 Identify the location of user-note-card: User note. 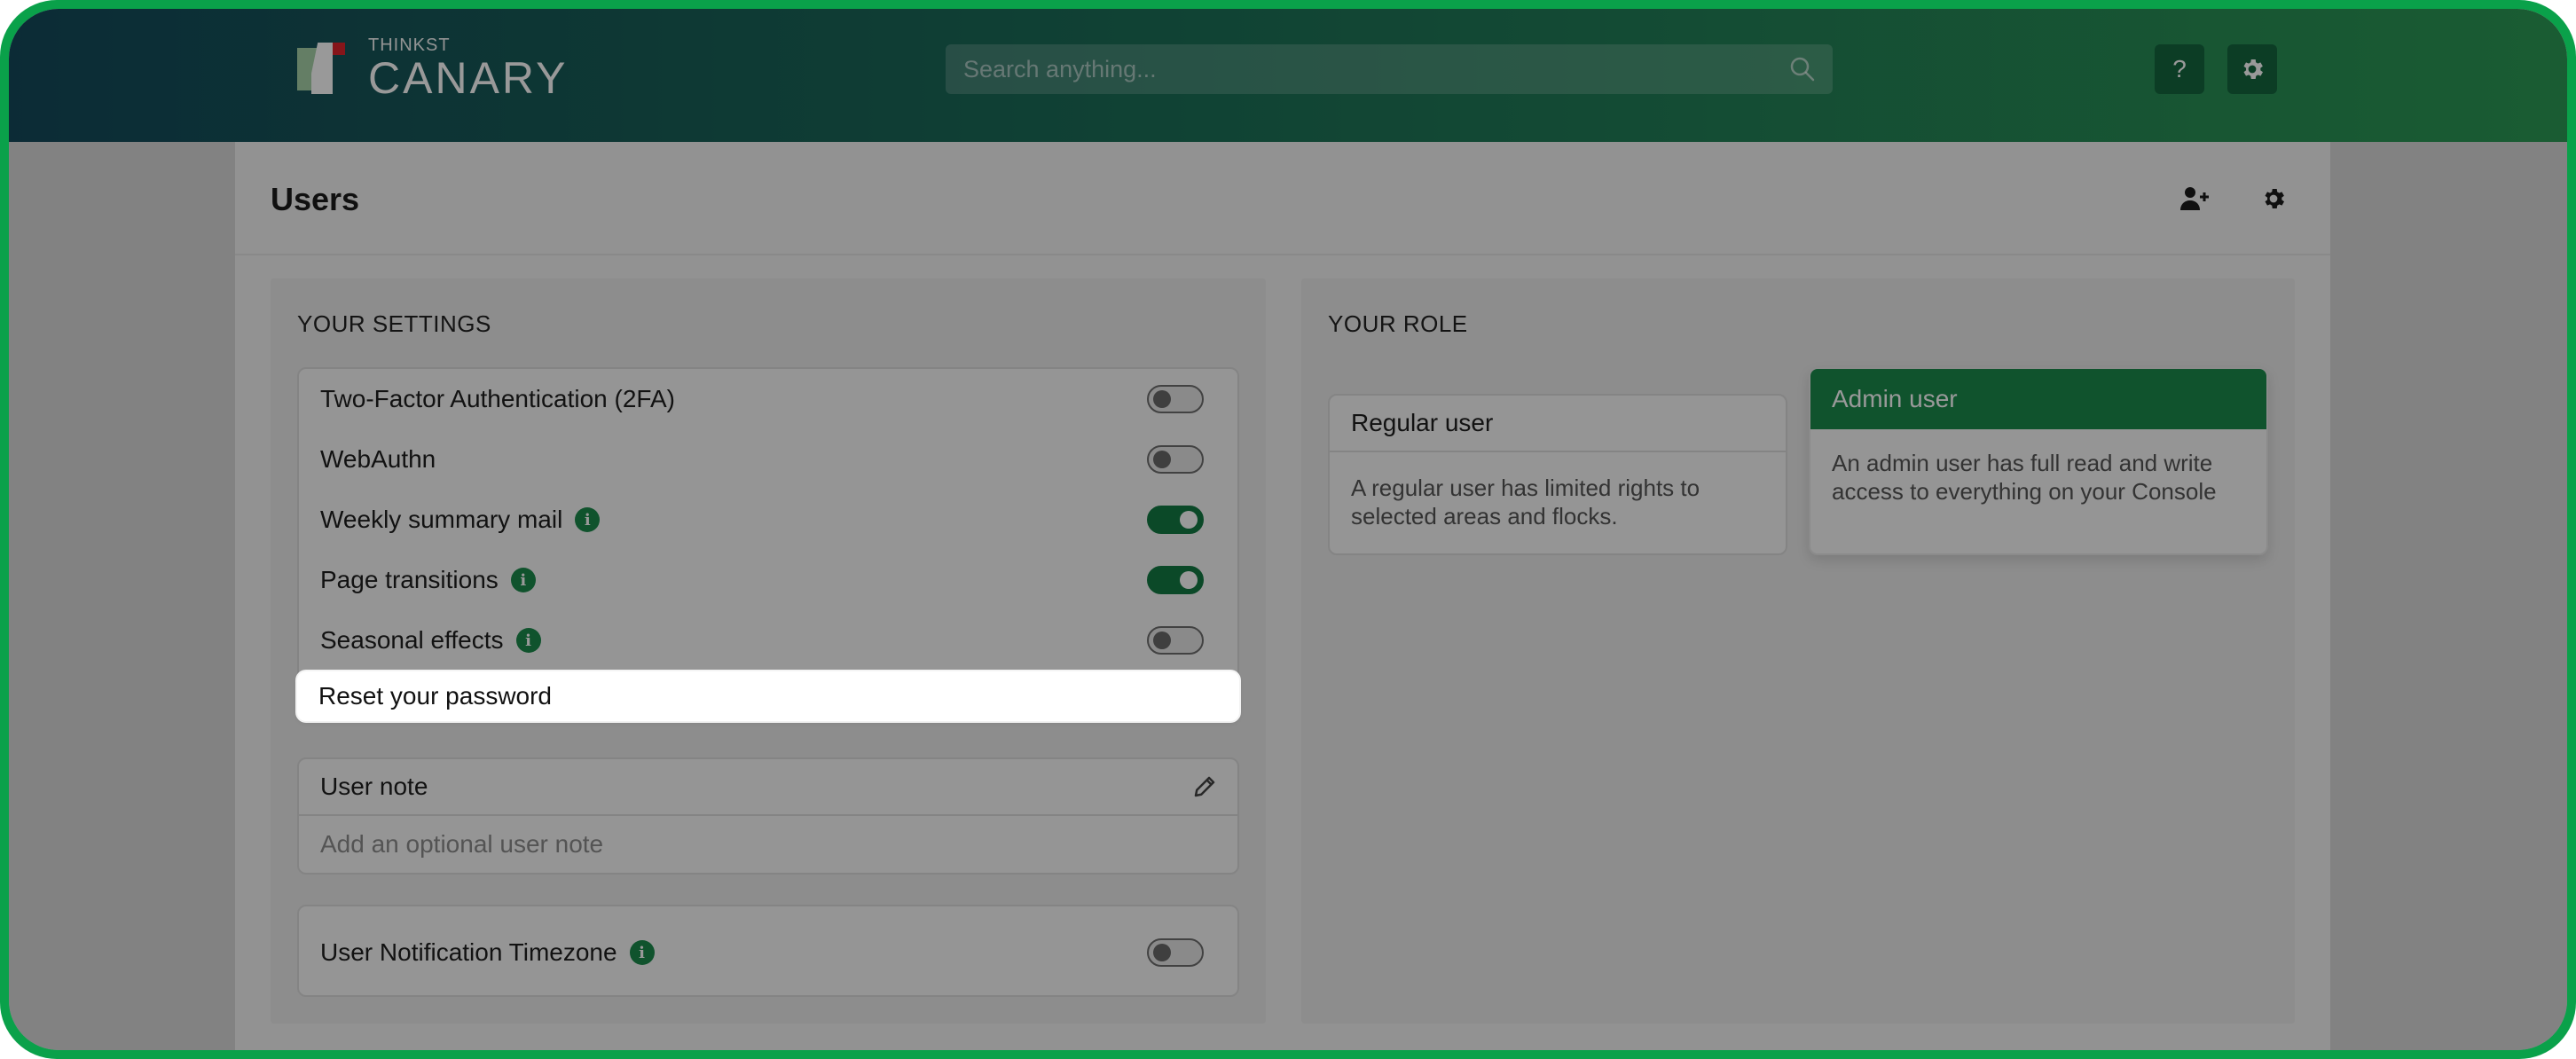
(768, 816).